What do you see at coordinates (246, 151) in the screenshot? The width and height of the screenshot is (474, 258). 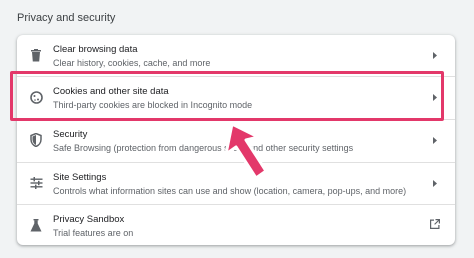 I see `arrow-pointer-icon` at bounding box center [246, 151].